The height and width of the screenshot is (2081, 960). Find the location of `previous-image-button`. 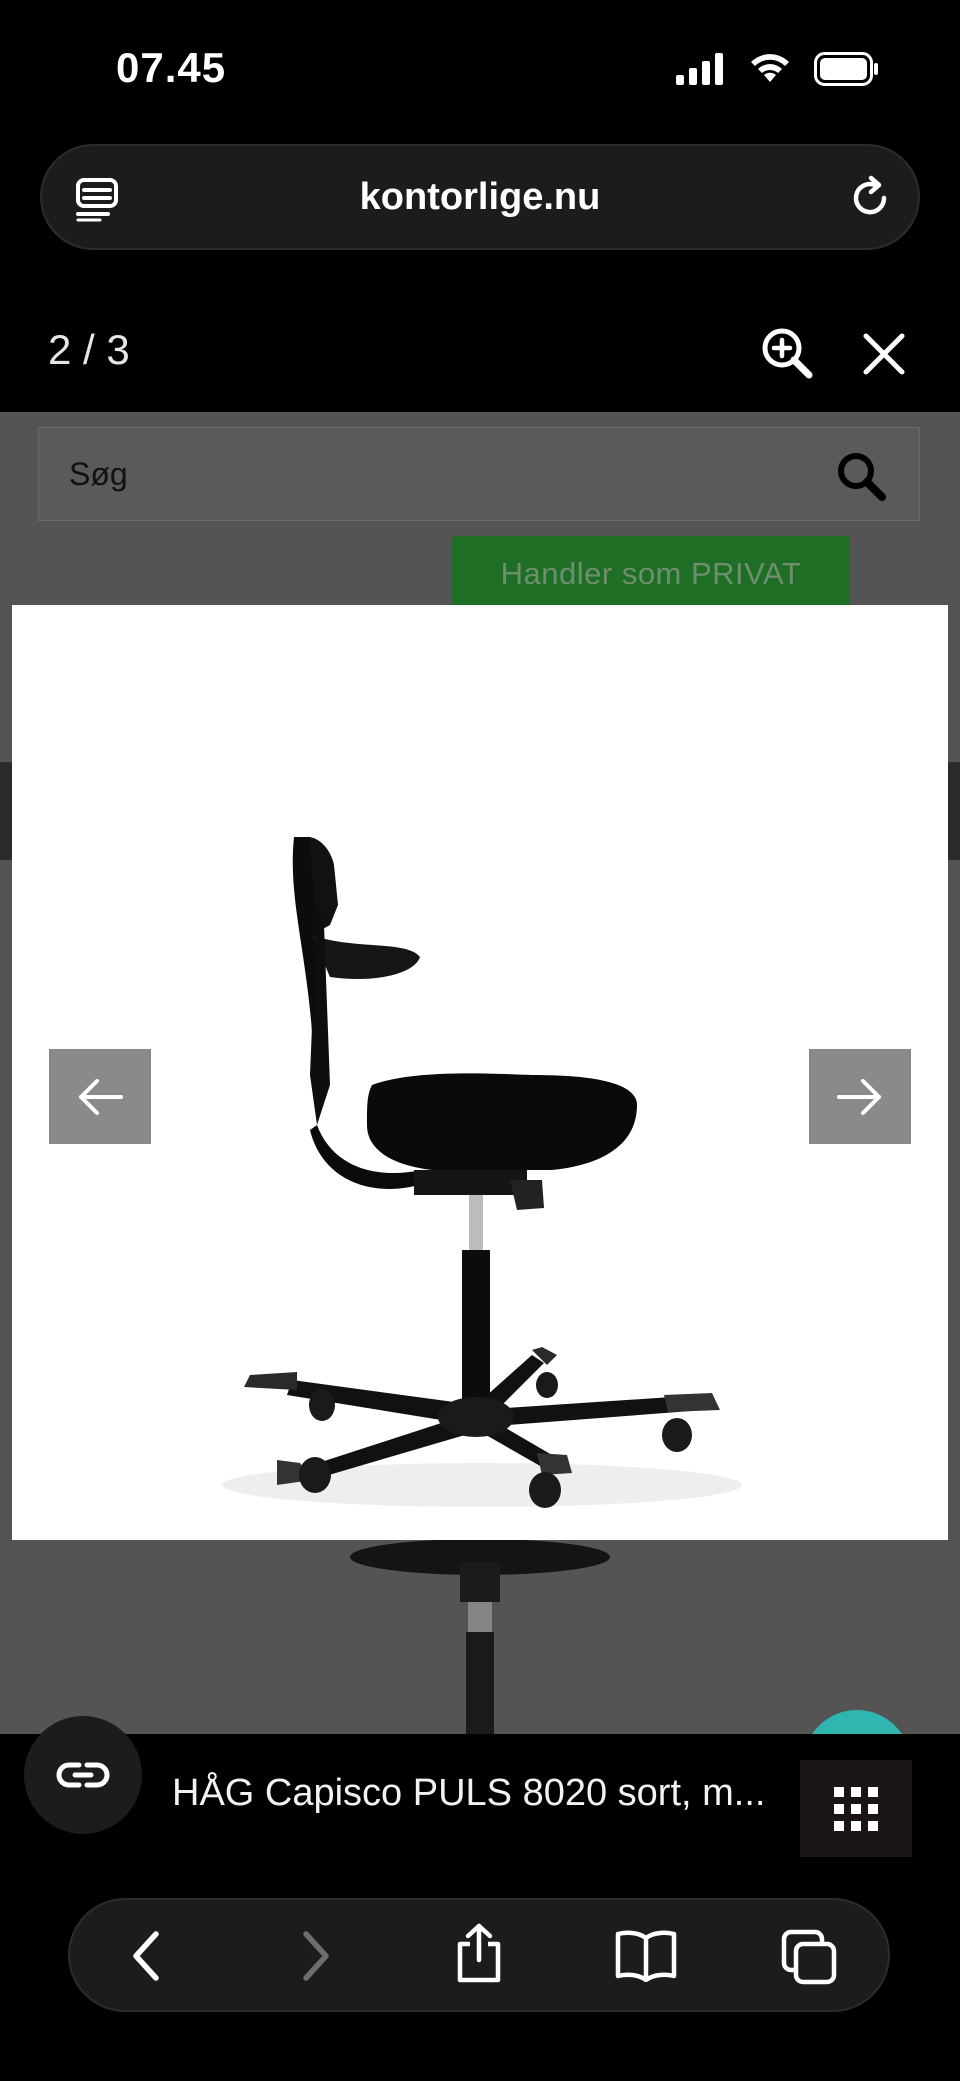

previous-image-button is located at coordinates (100, 1096).